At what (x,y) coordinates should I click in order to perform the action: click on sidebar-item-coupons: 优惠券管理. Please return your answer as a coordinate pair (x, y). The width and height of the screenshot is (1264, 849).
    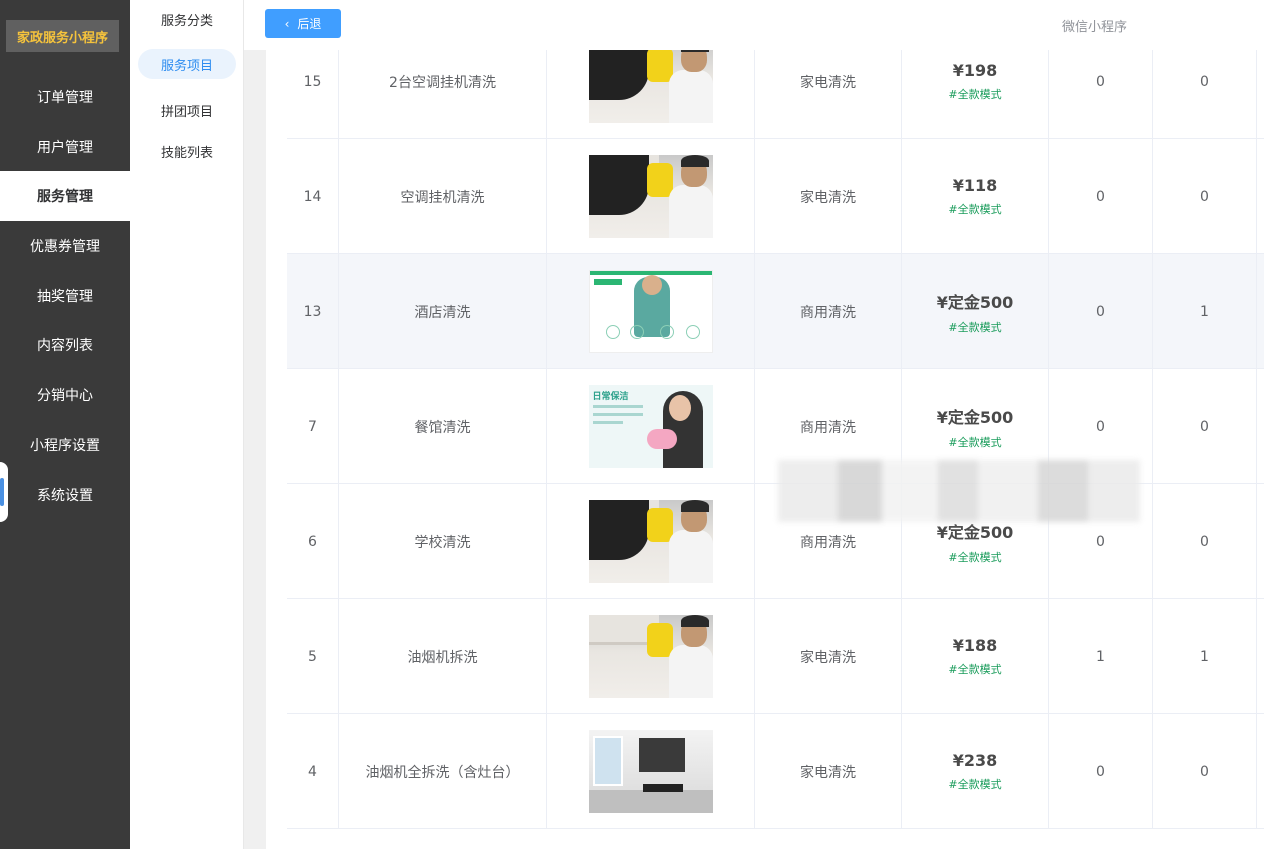
    Looking at the image, I should click on (65, 246).